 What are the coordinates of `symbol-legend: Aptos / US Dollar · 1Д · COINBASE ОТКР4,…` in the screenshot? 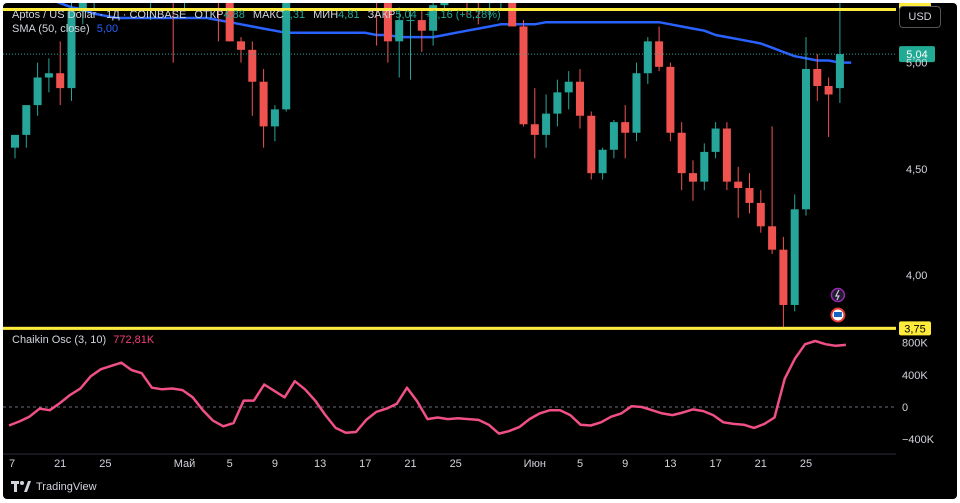 It's located at (256, 15).